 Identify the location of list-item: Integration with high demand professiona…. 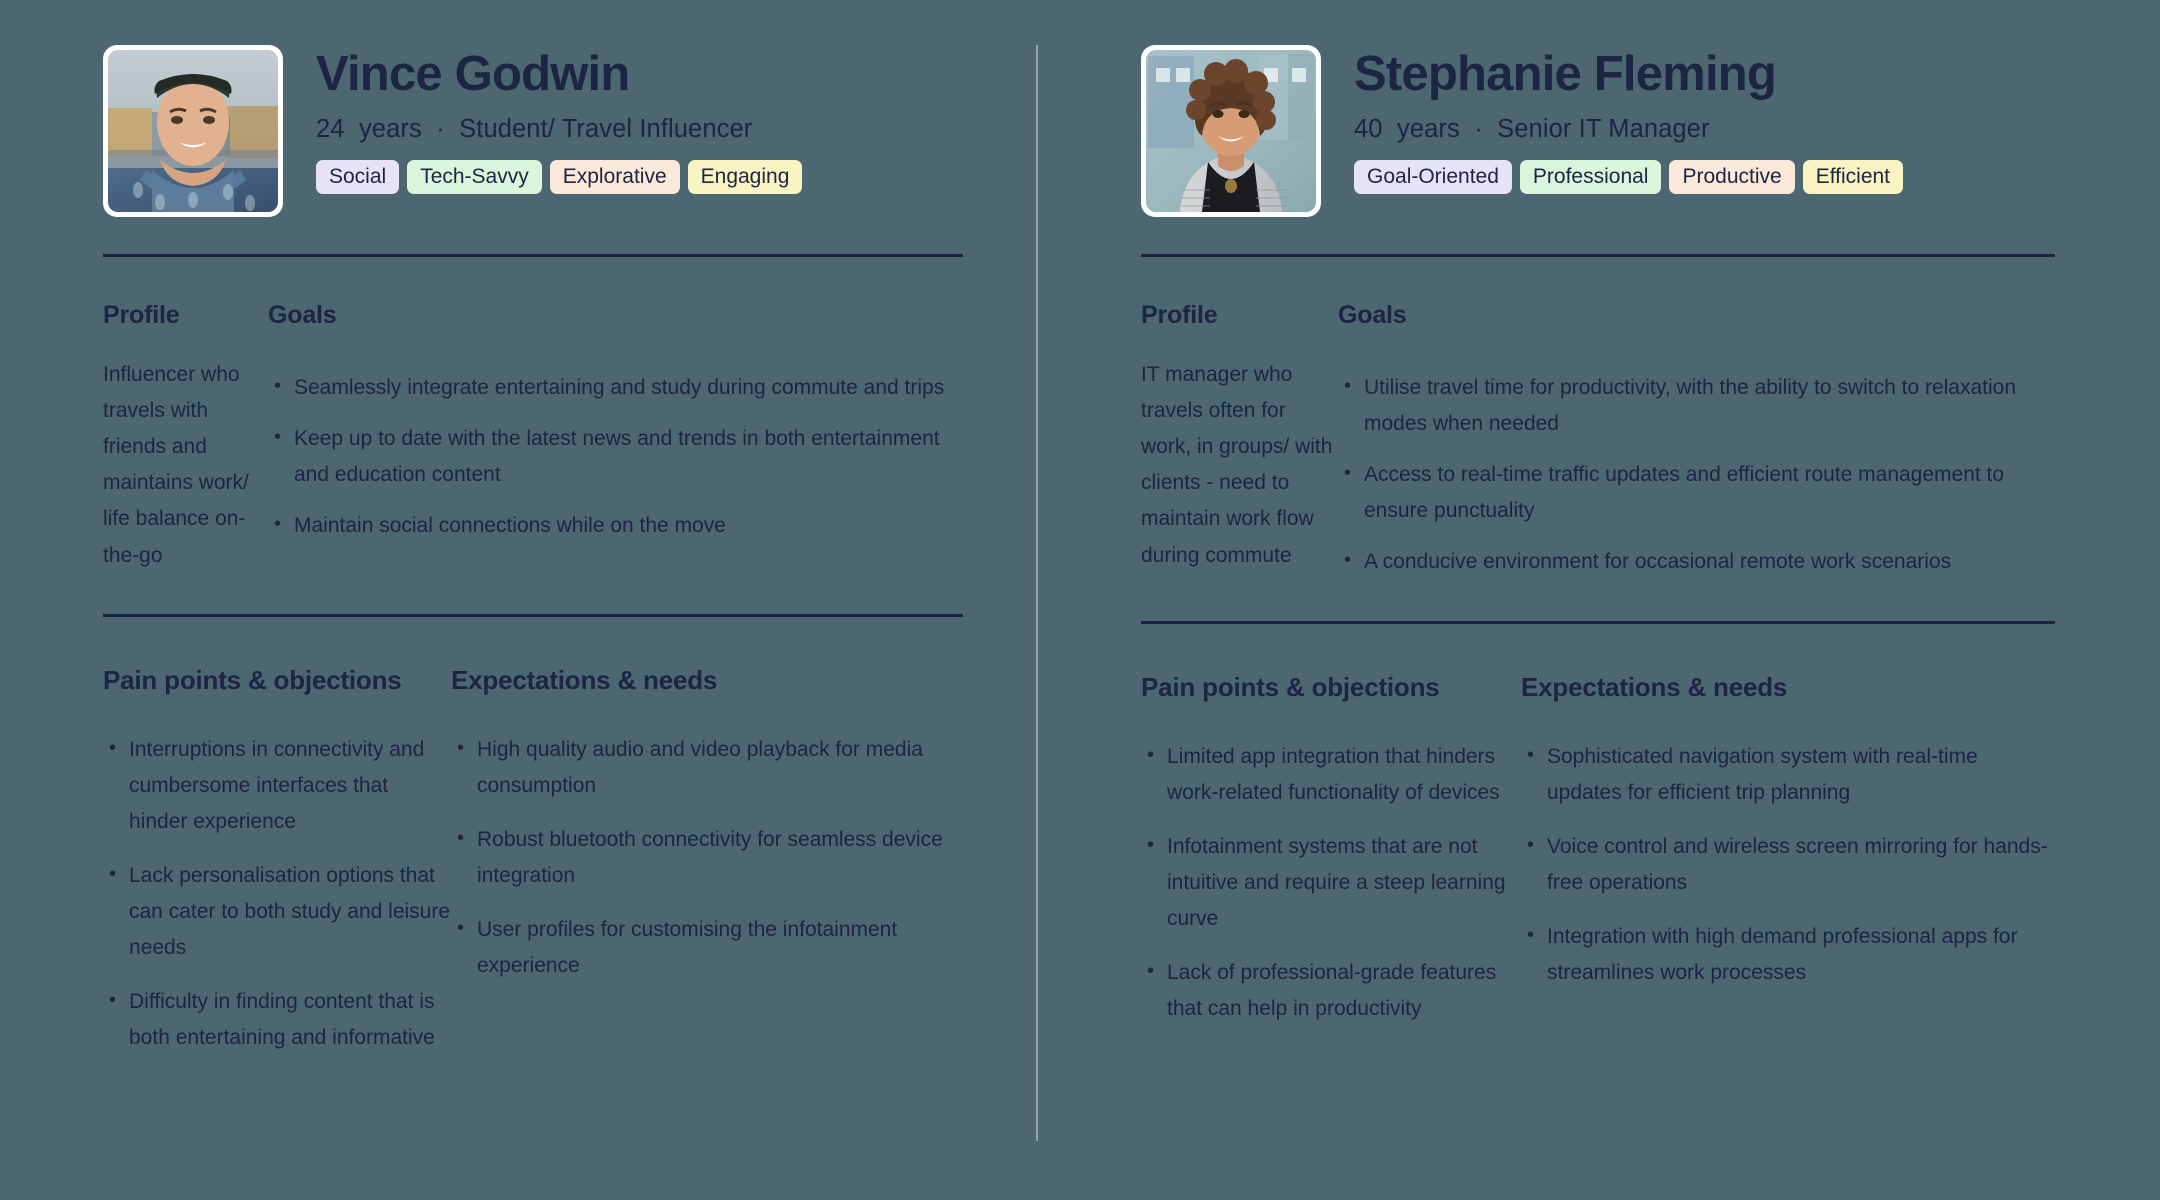
(1791, 954).